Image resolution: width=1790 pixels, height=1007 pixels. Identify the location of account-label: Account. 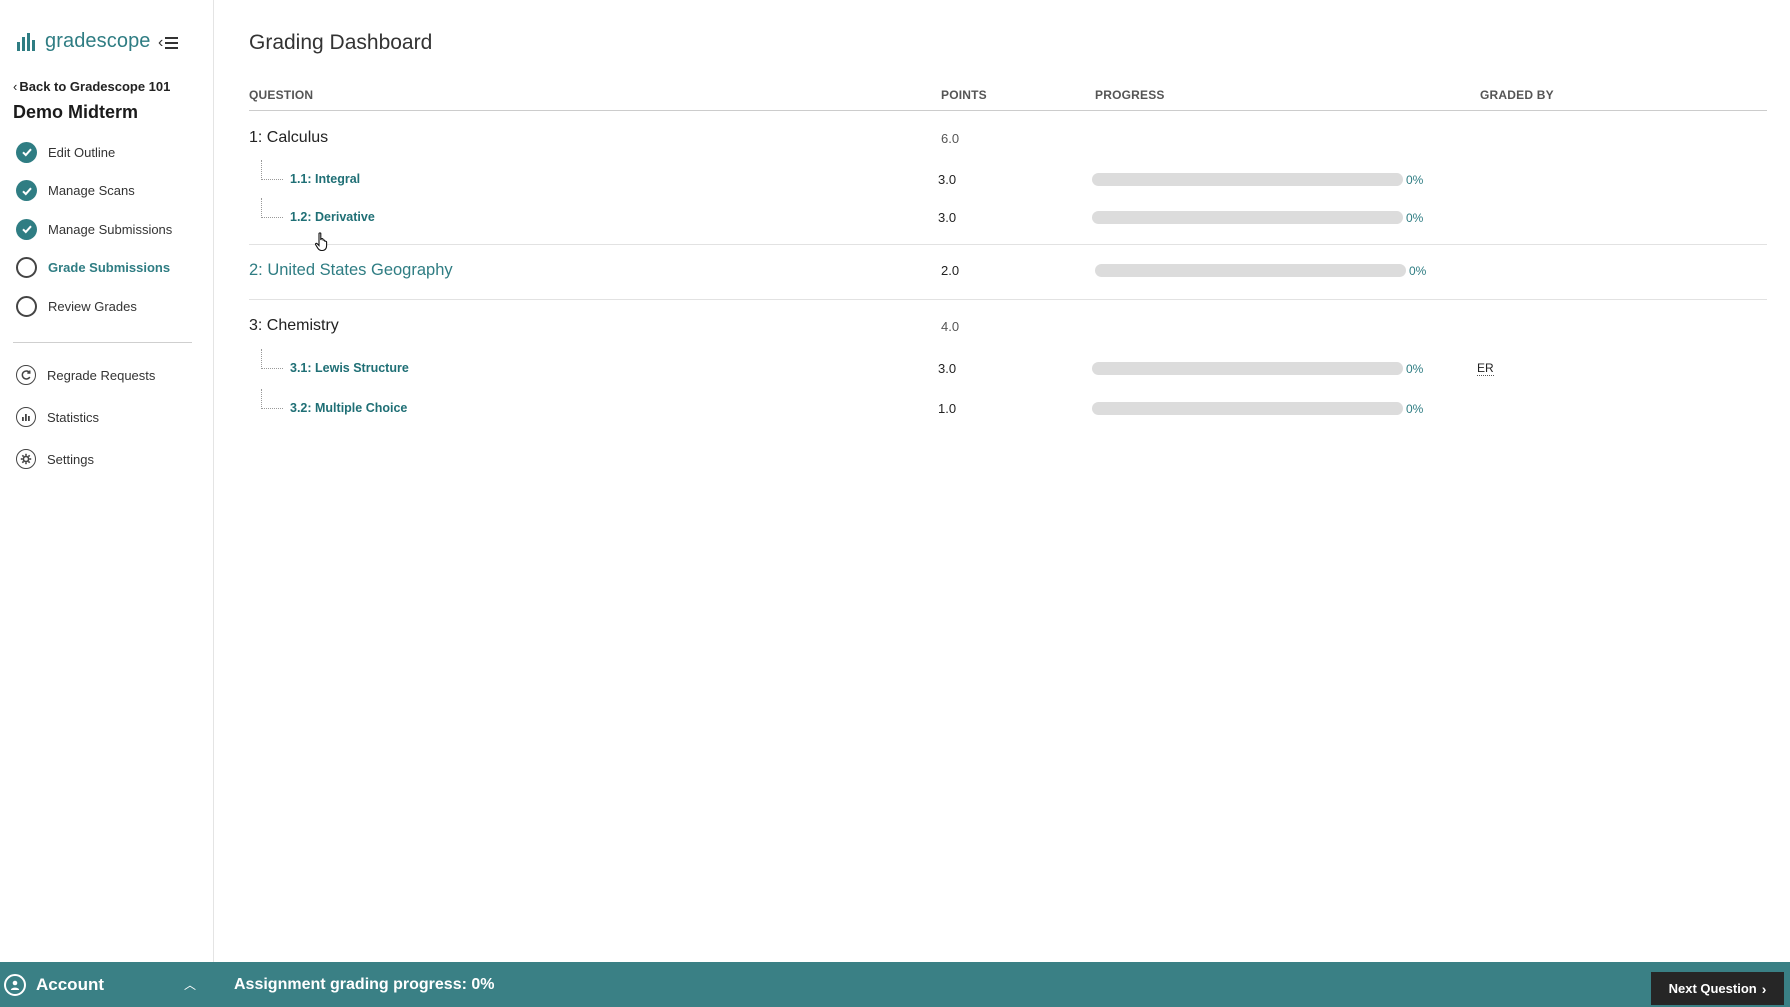
(70, 984).